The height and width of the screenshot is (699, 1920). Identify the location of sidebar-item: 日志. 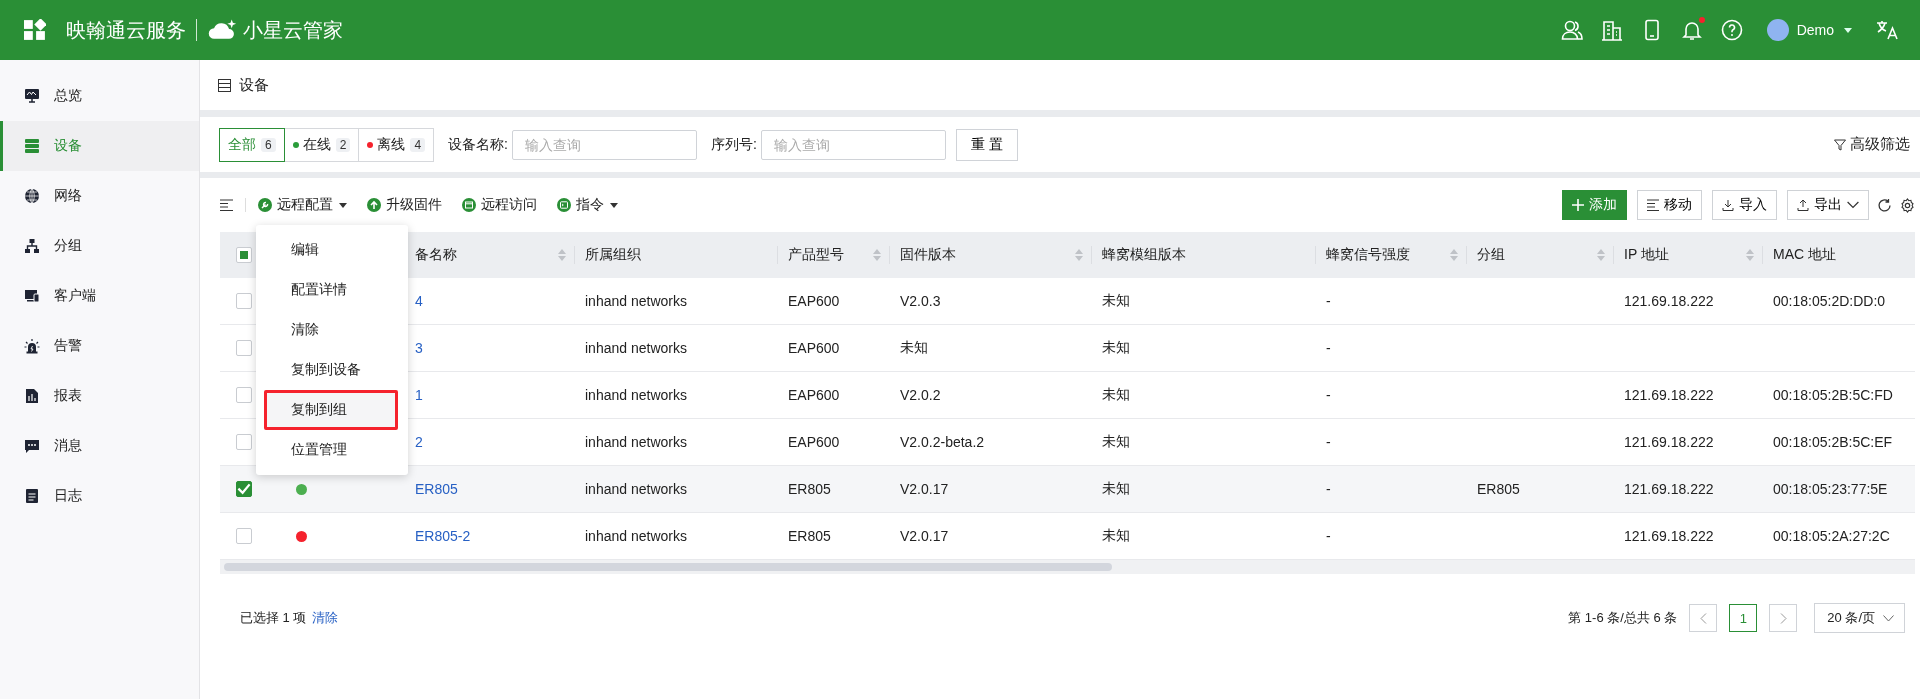
(99, 496).